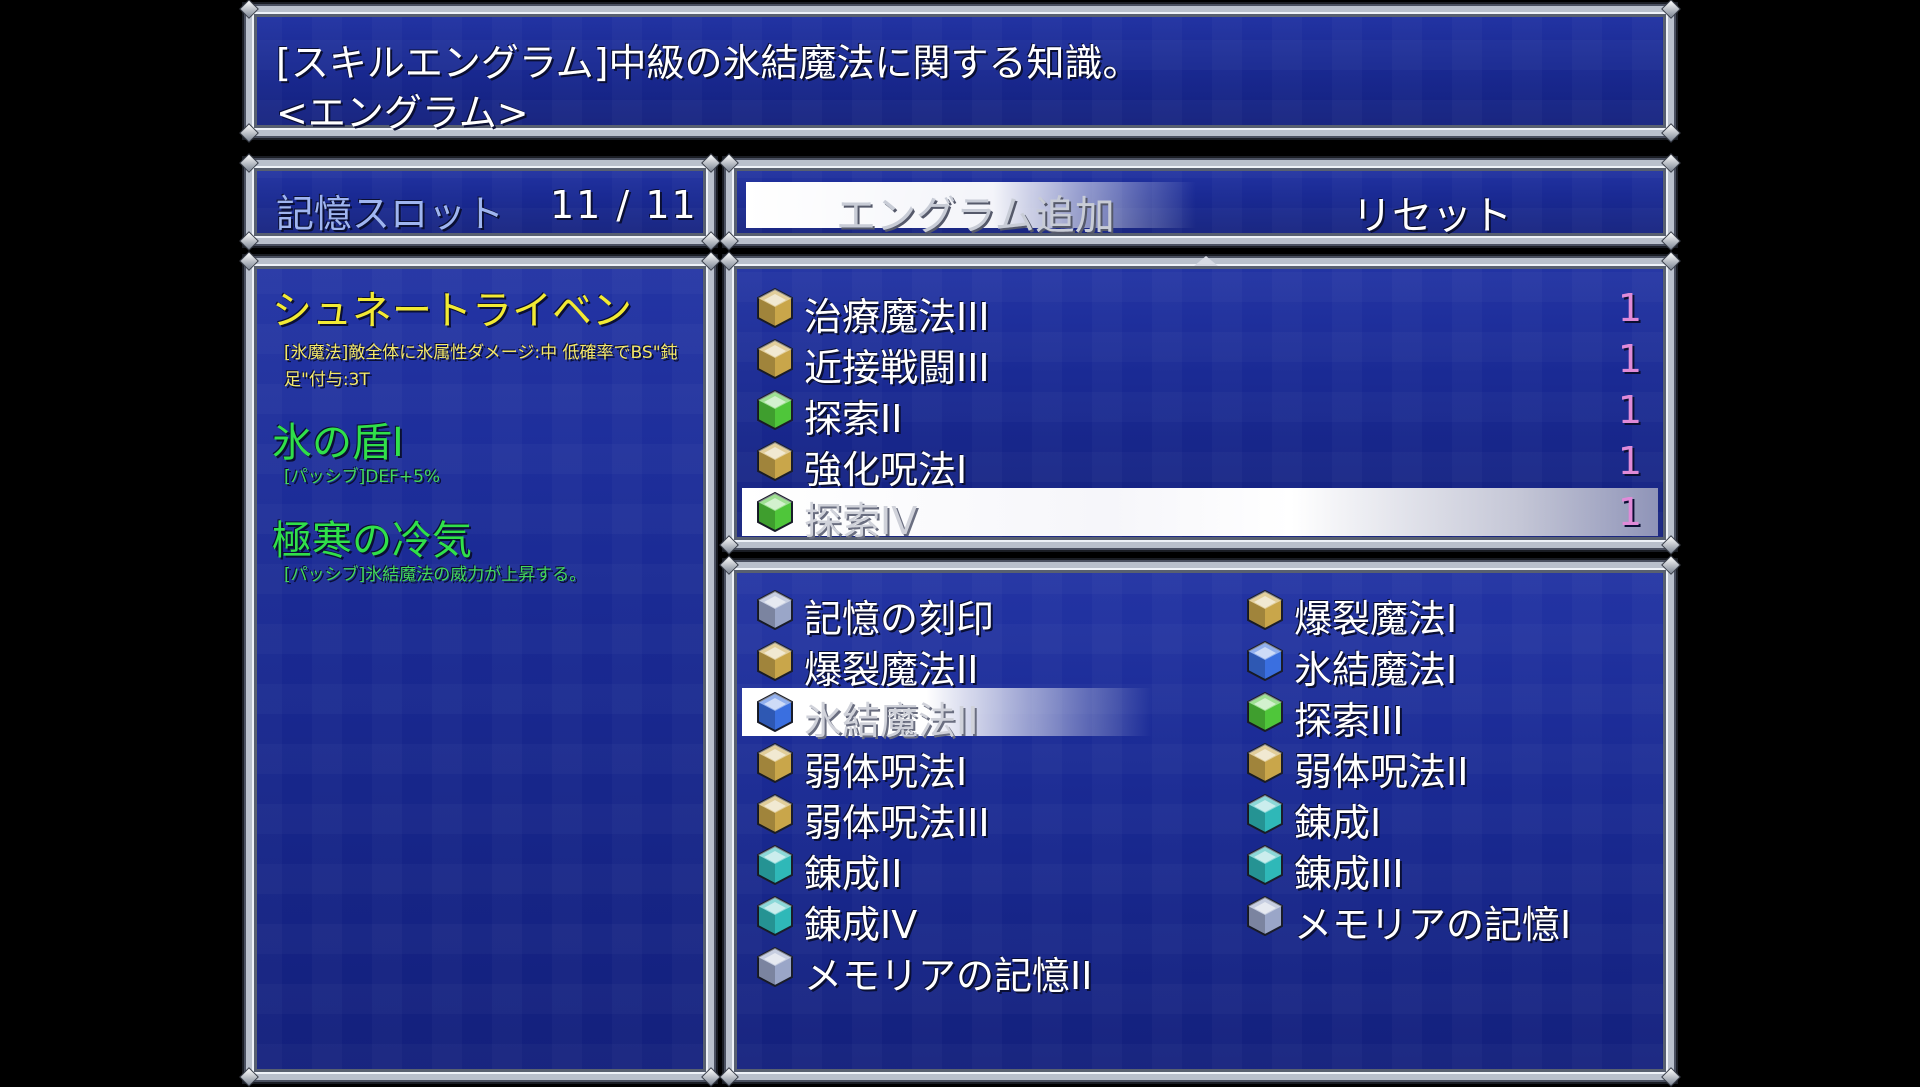  What do you see at coordinates (891, 670) in the screenshot?
I see `engram-label: 爆裂魔法II` at bounding box center [891, 670].